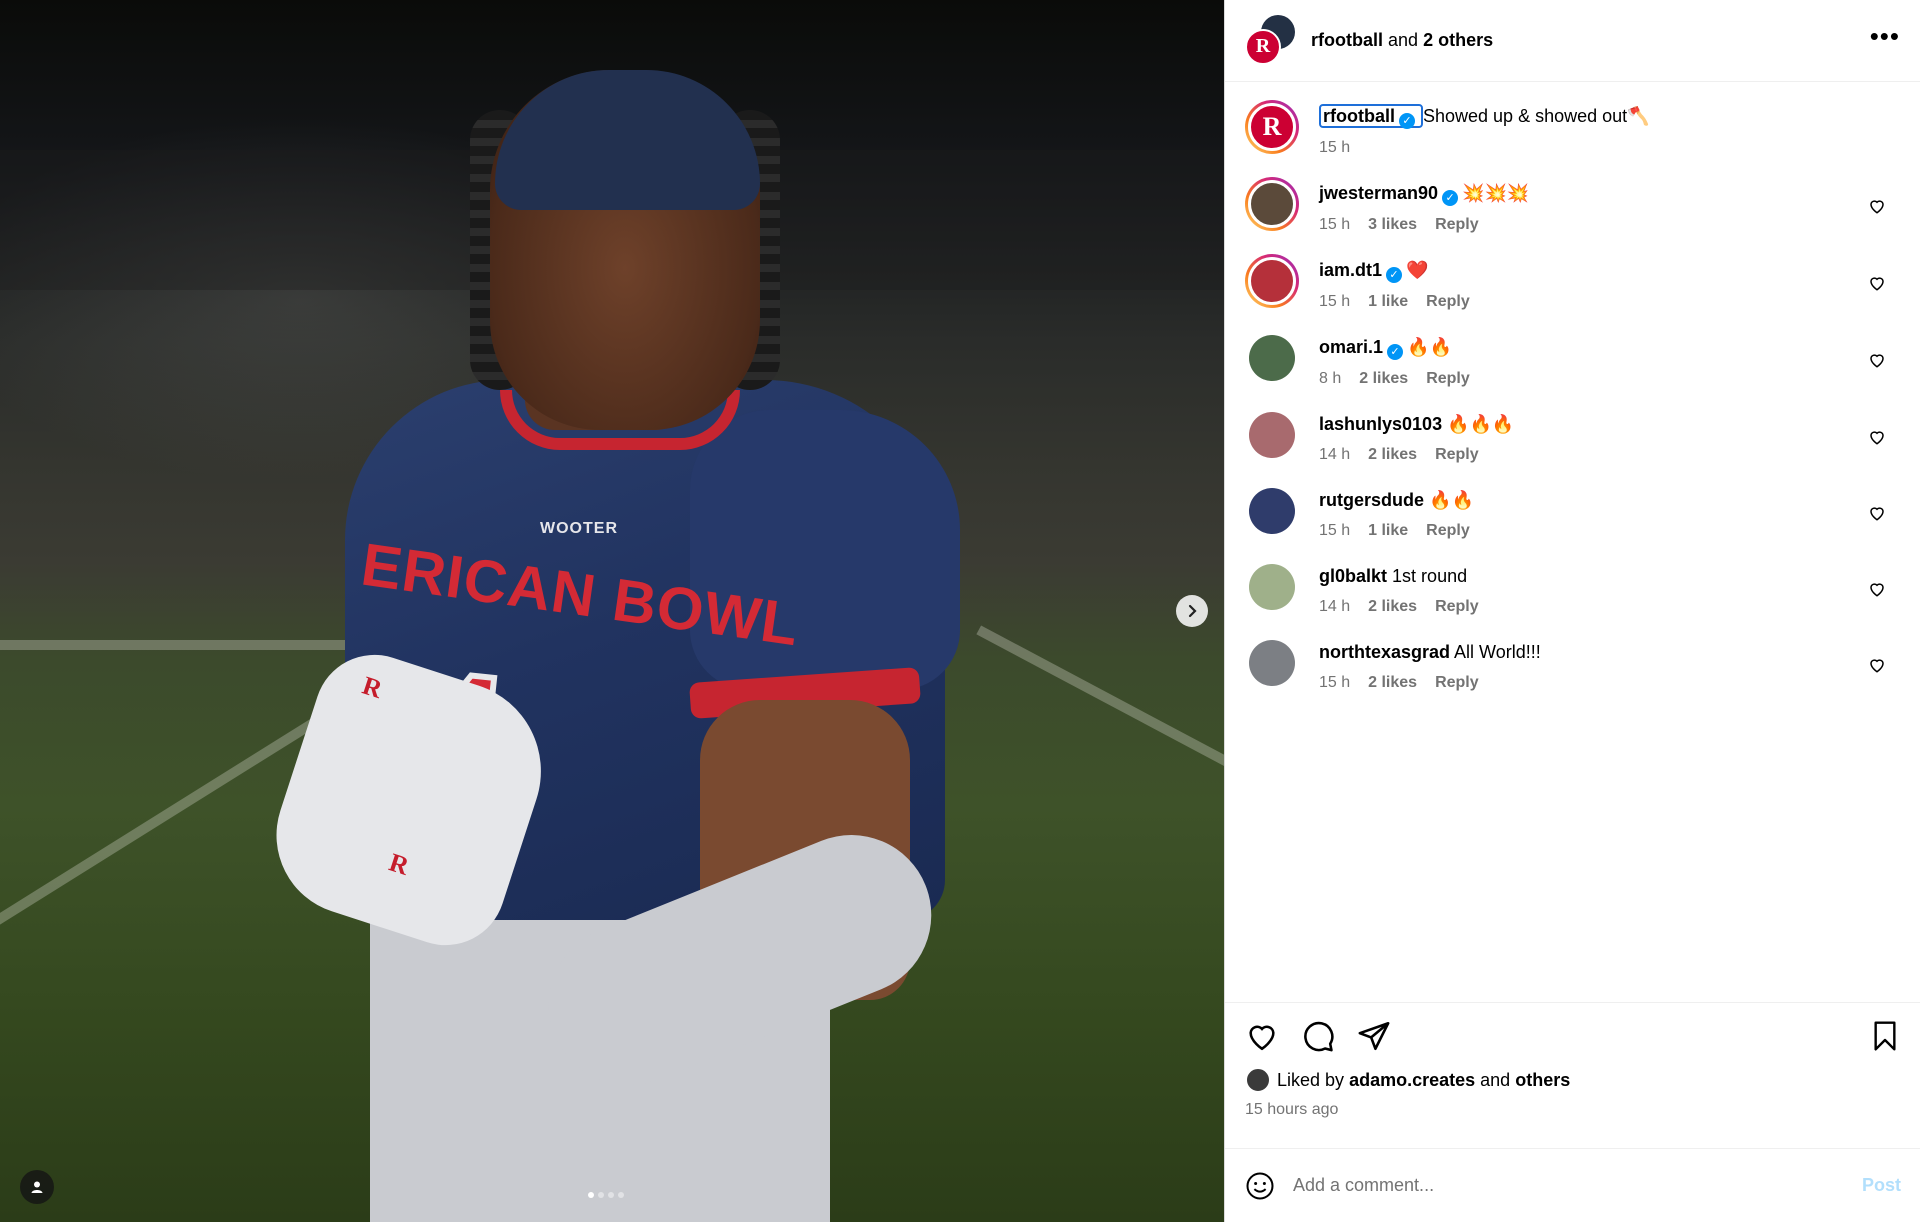 This screenshot has height=1226, width=1920. Describe the element at coordinates (1380, 424) in the screenshot. I see `comment-username: lashunlys0103` at that location.